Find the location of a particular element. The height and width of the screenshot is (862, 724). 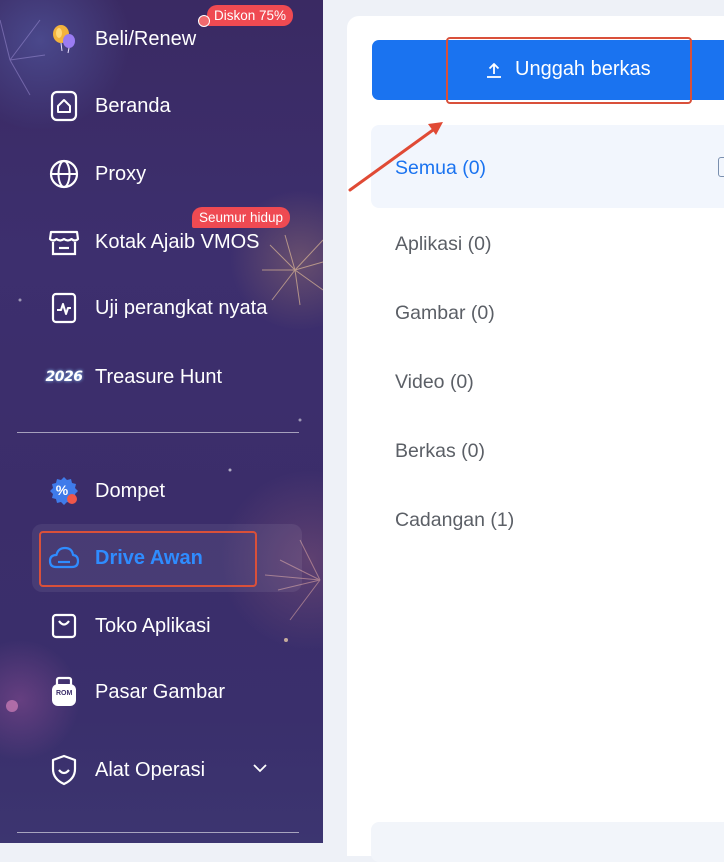

sidebar-item-label: Pasar Gambar is located at coordinates (160, 691).